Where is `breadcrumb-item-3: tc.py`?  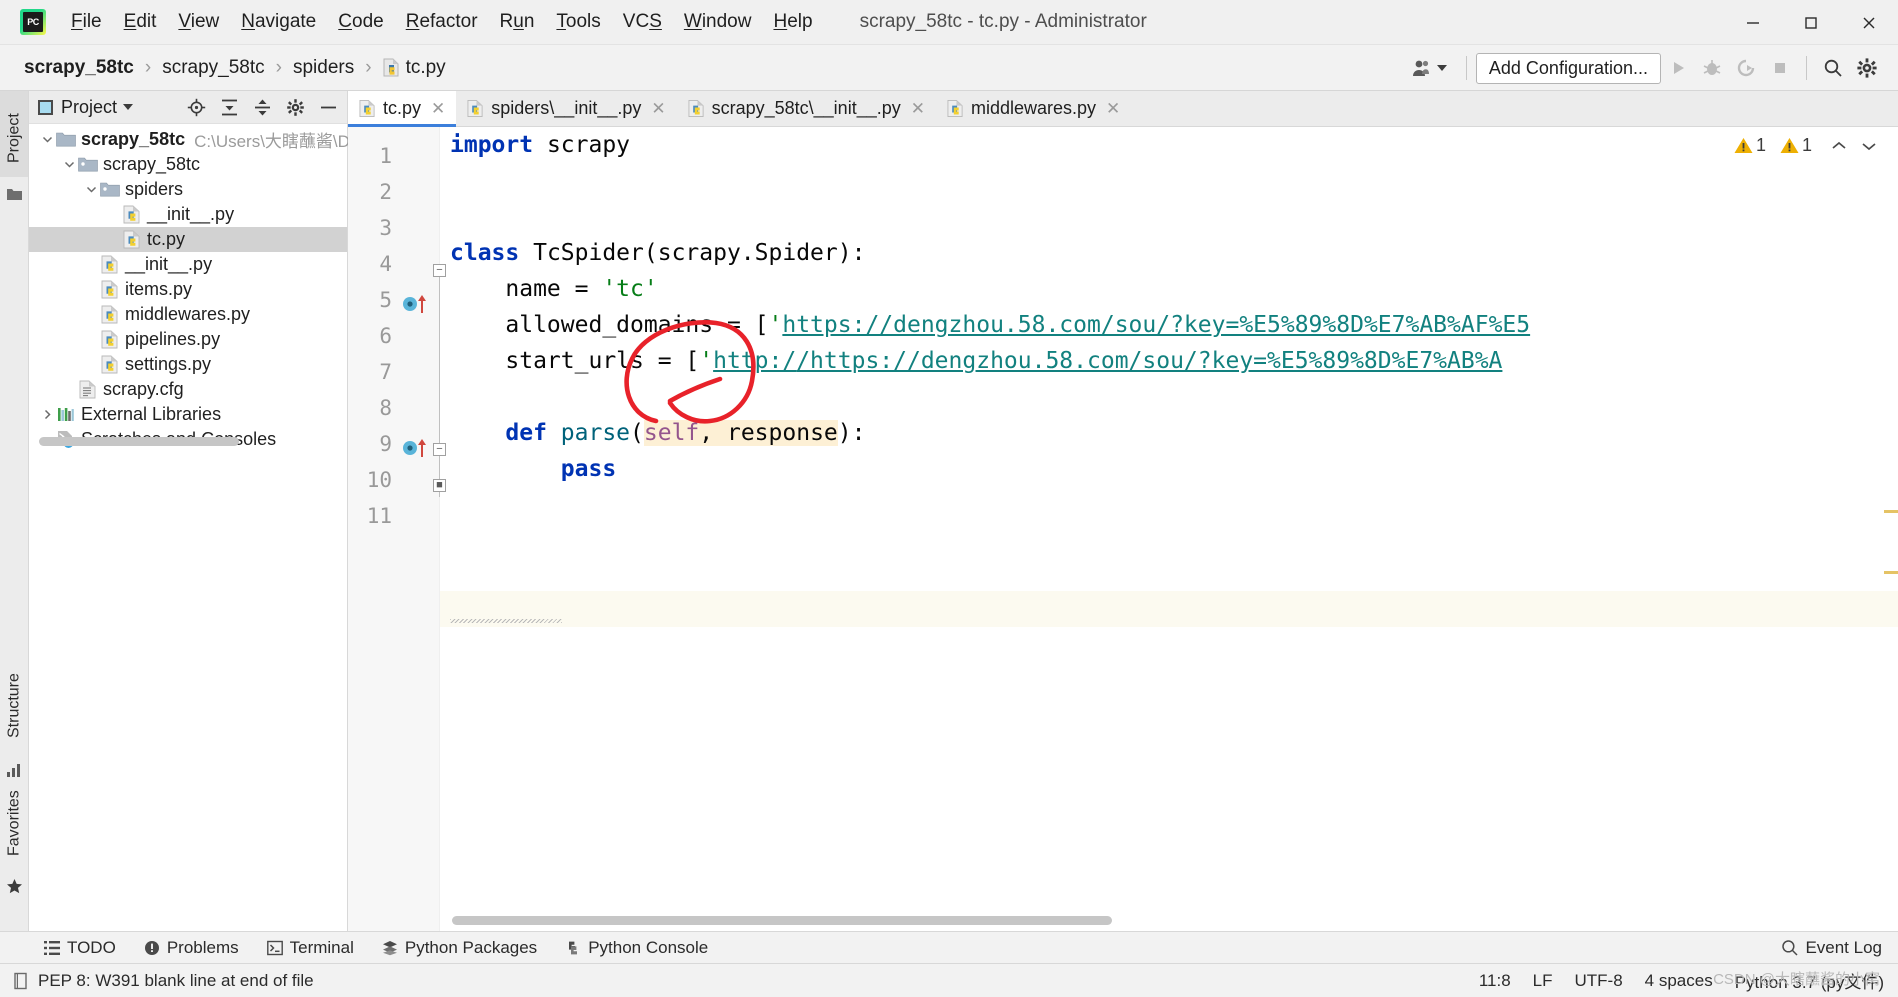
breadcrumb-item-3: tc.py is located at coordinates (414, 68).